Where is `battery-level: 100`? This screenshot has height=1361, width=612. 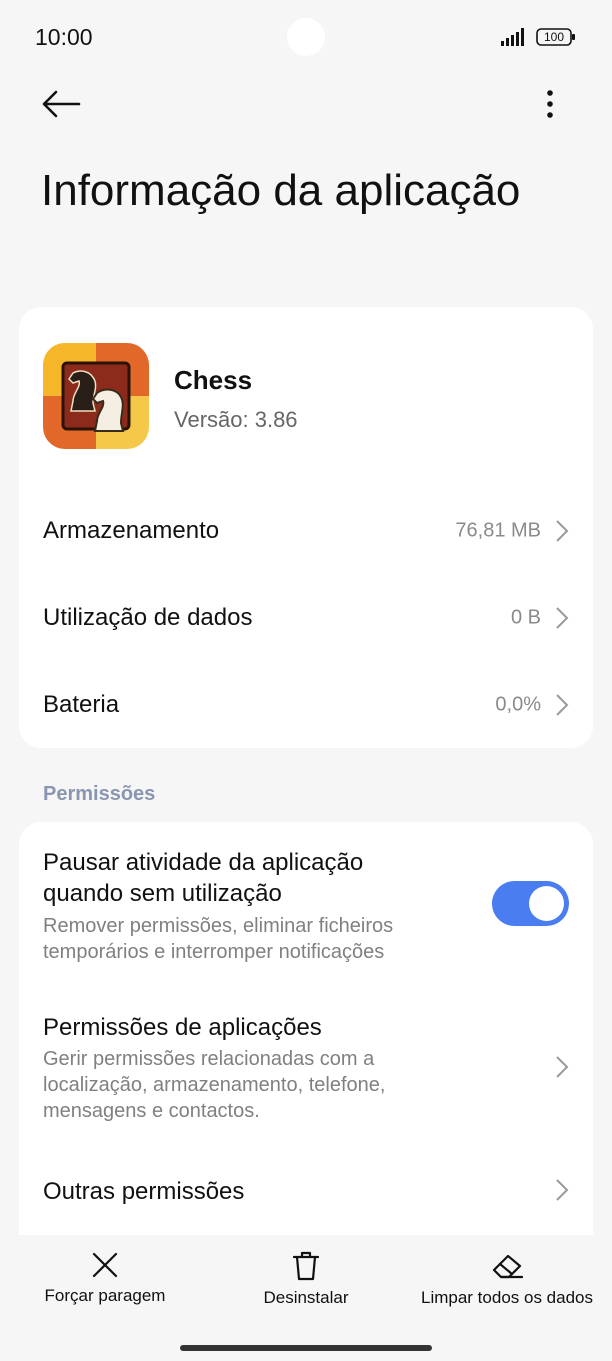
battery-level: 100 is located at coordinates (554, 37).